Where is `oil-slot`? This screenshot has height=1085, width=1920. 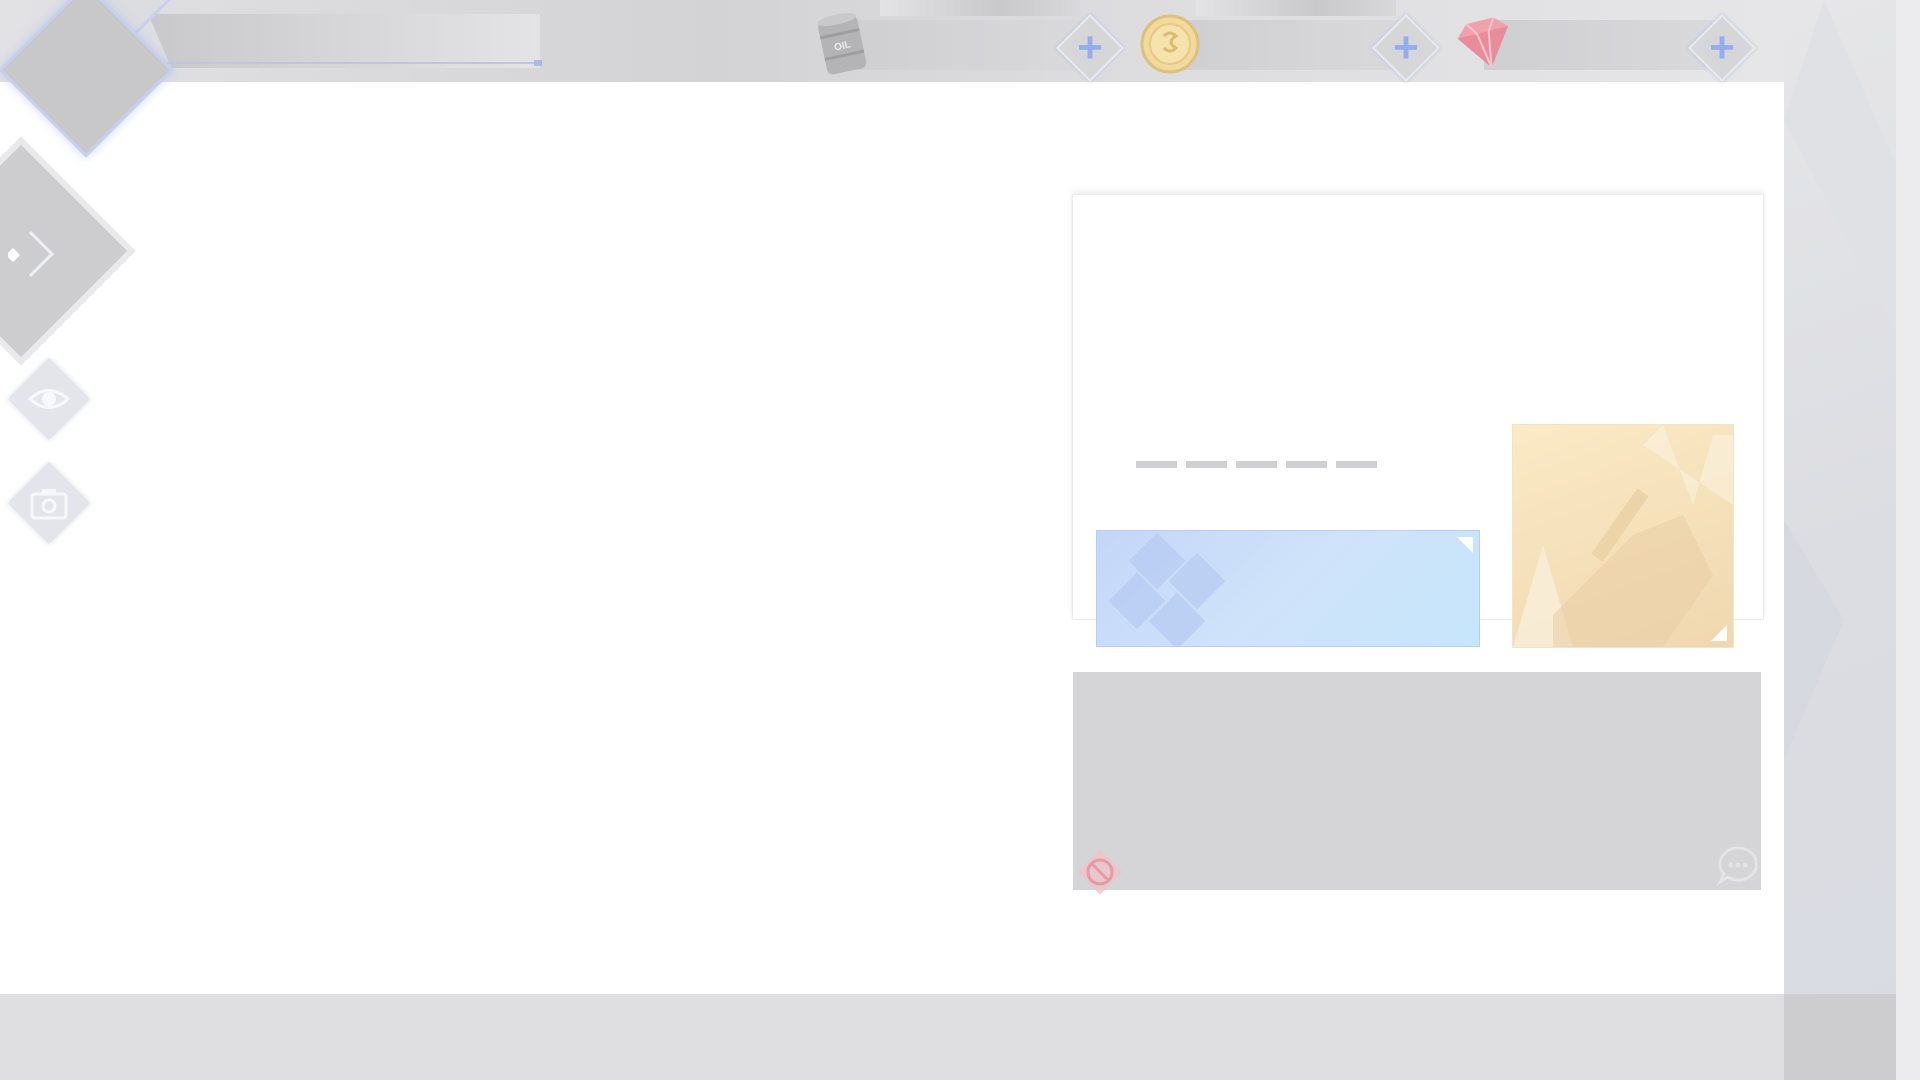 oil-slot is located at coordinates (968, 45).